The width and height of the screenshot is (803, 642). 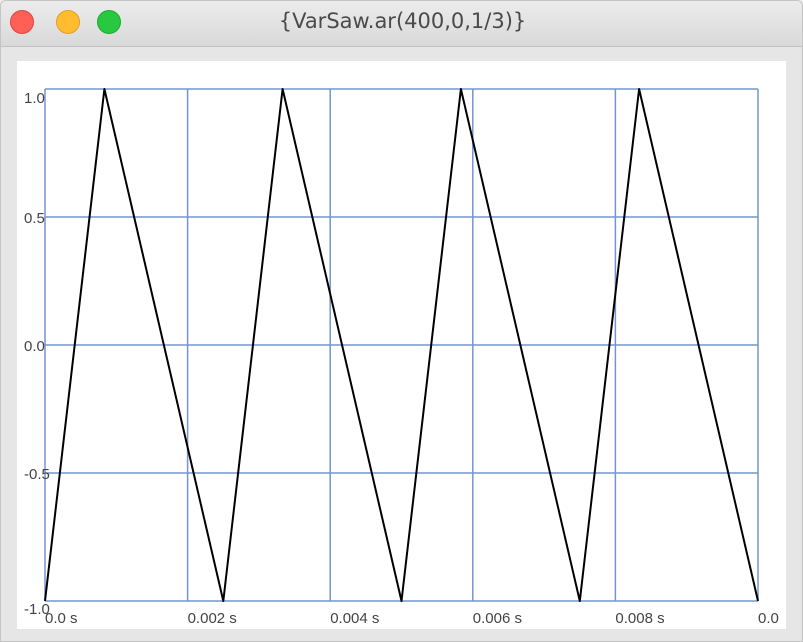 I want to click on y-tick-label: 1.0, so click(x=34, y=98).